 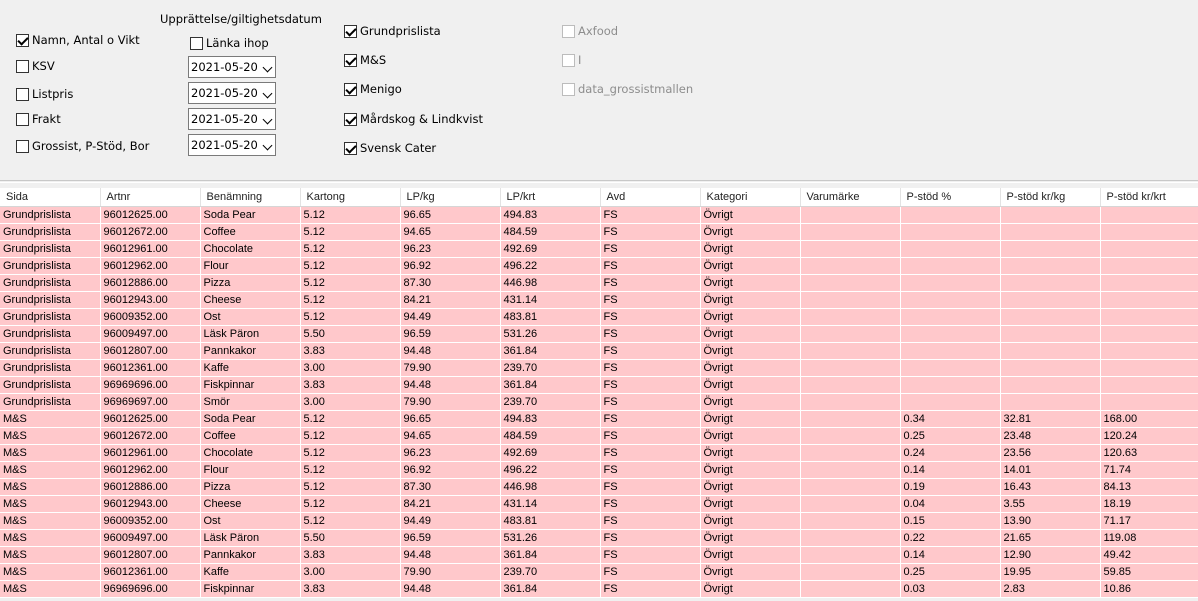 I want to click on table-cell: 484.59, so click(x=550, y=232).